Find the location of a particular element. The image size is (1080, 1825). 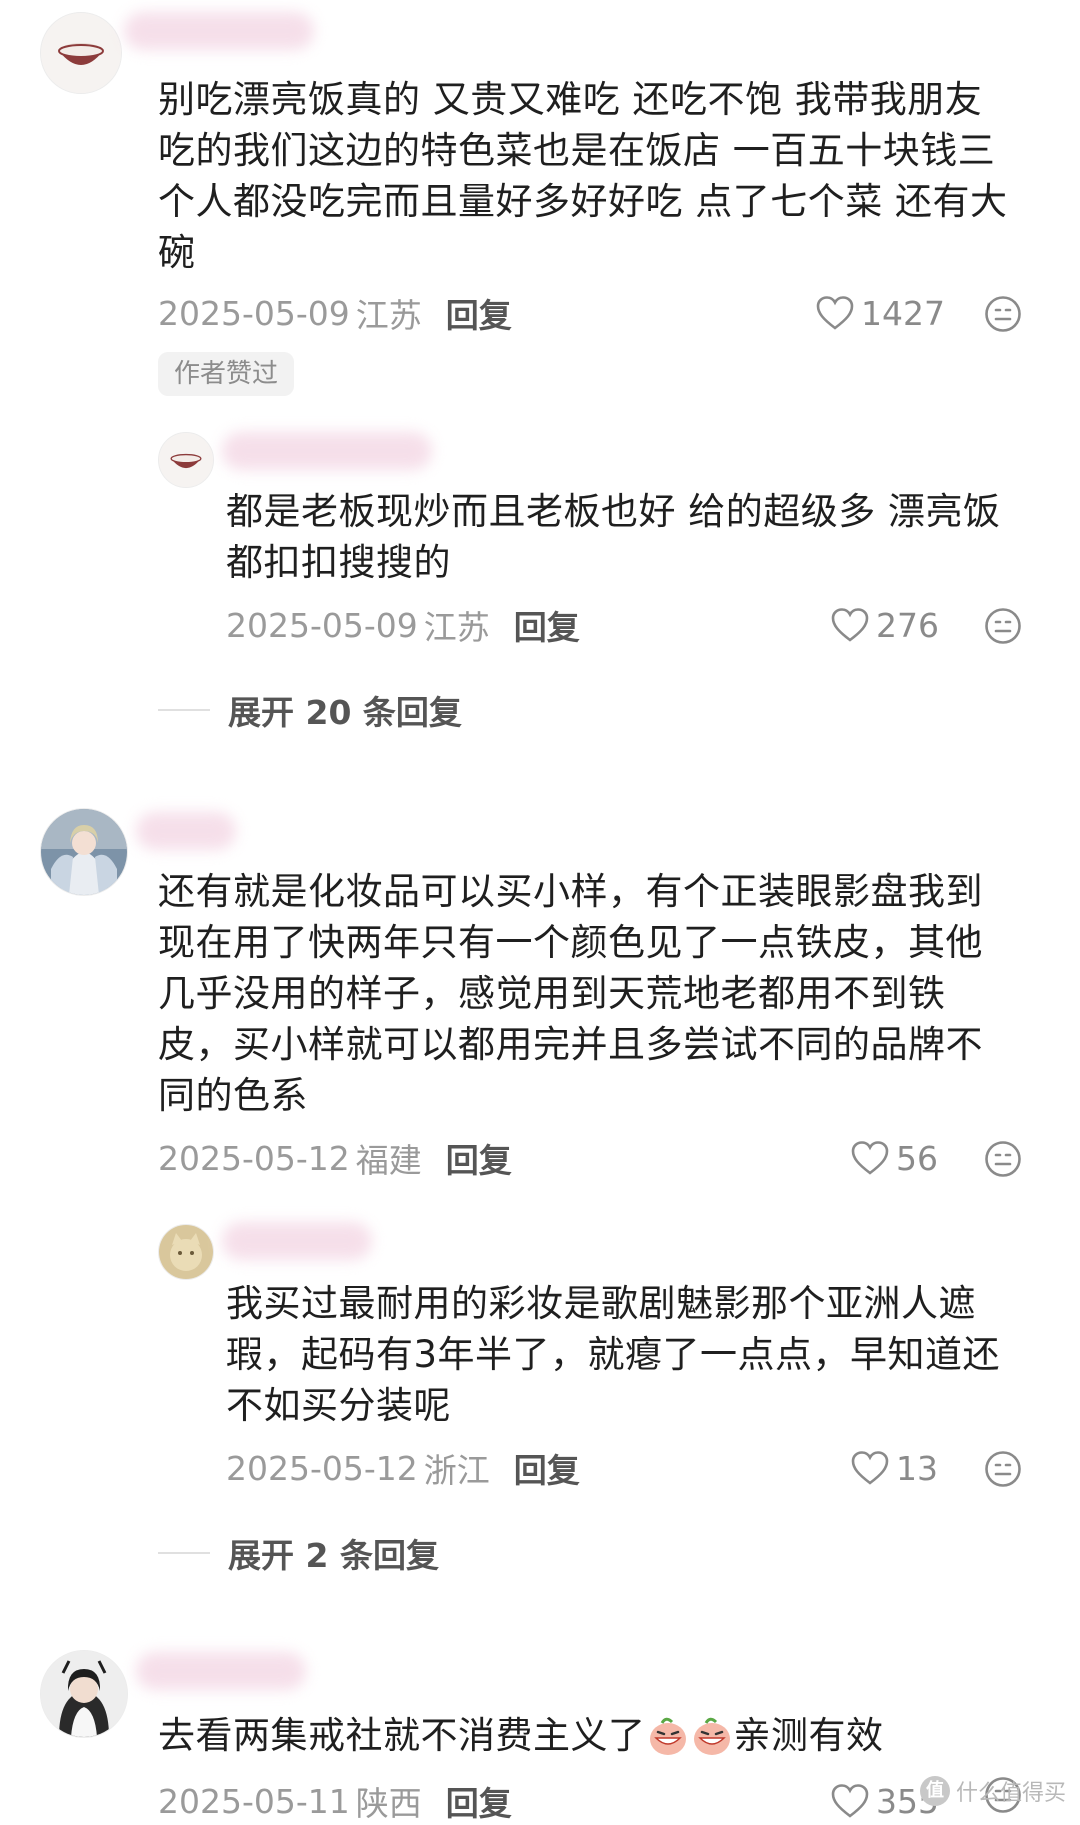

comment-location: 福建 is located at coordinates (388, 1160).